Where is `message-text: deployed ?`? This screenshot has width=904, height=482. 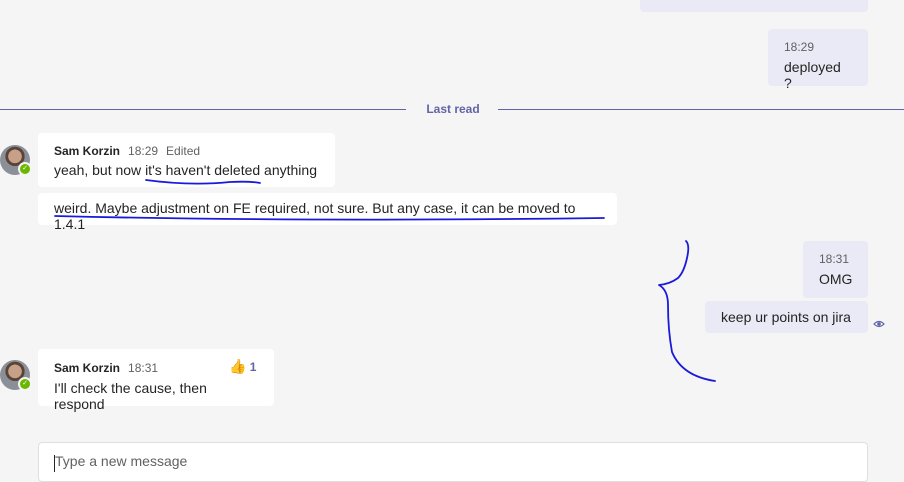 message-text: deployed ? is located at coordinates (812, 75).